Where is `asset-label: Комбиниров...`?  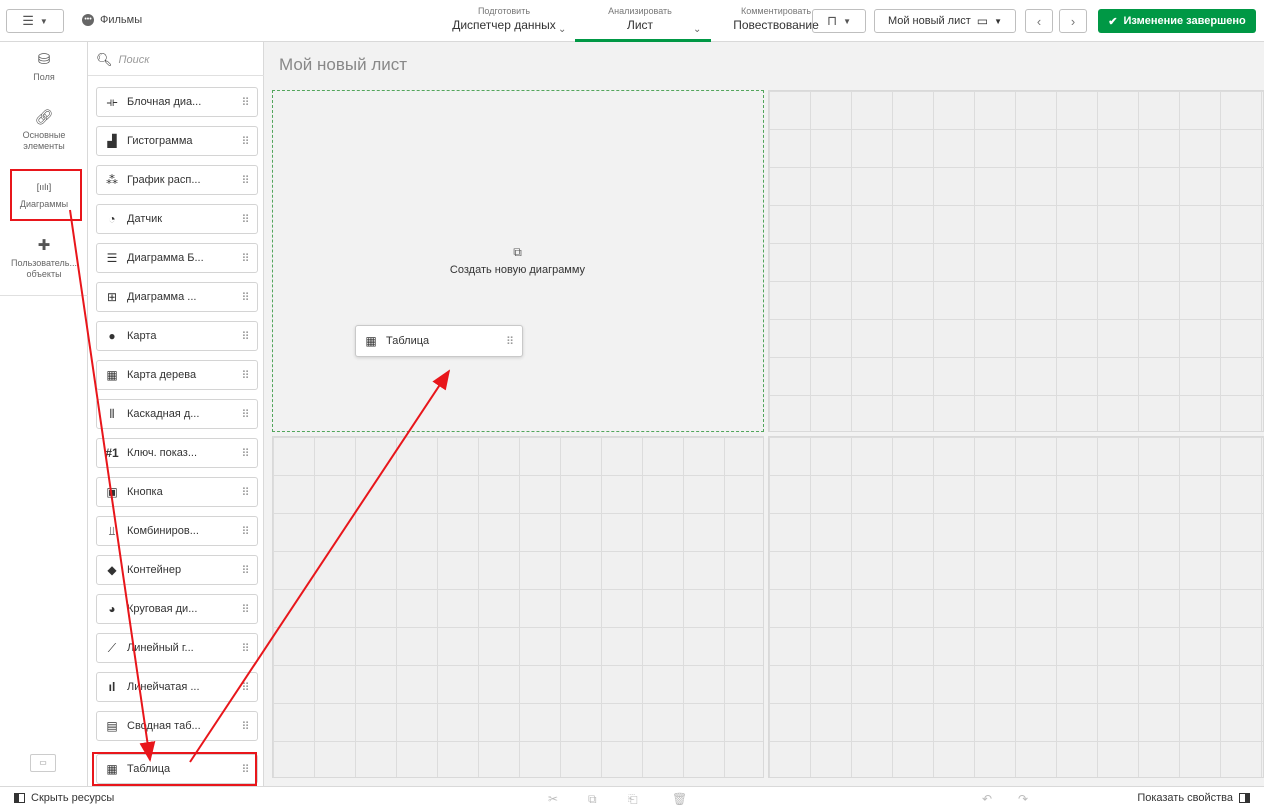 asset-label: Комбиниров... is located at coordinates (163, 531).